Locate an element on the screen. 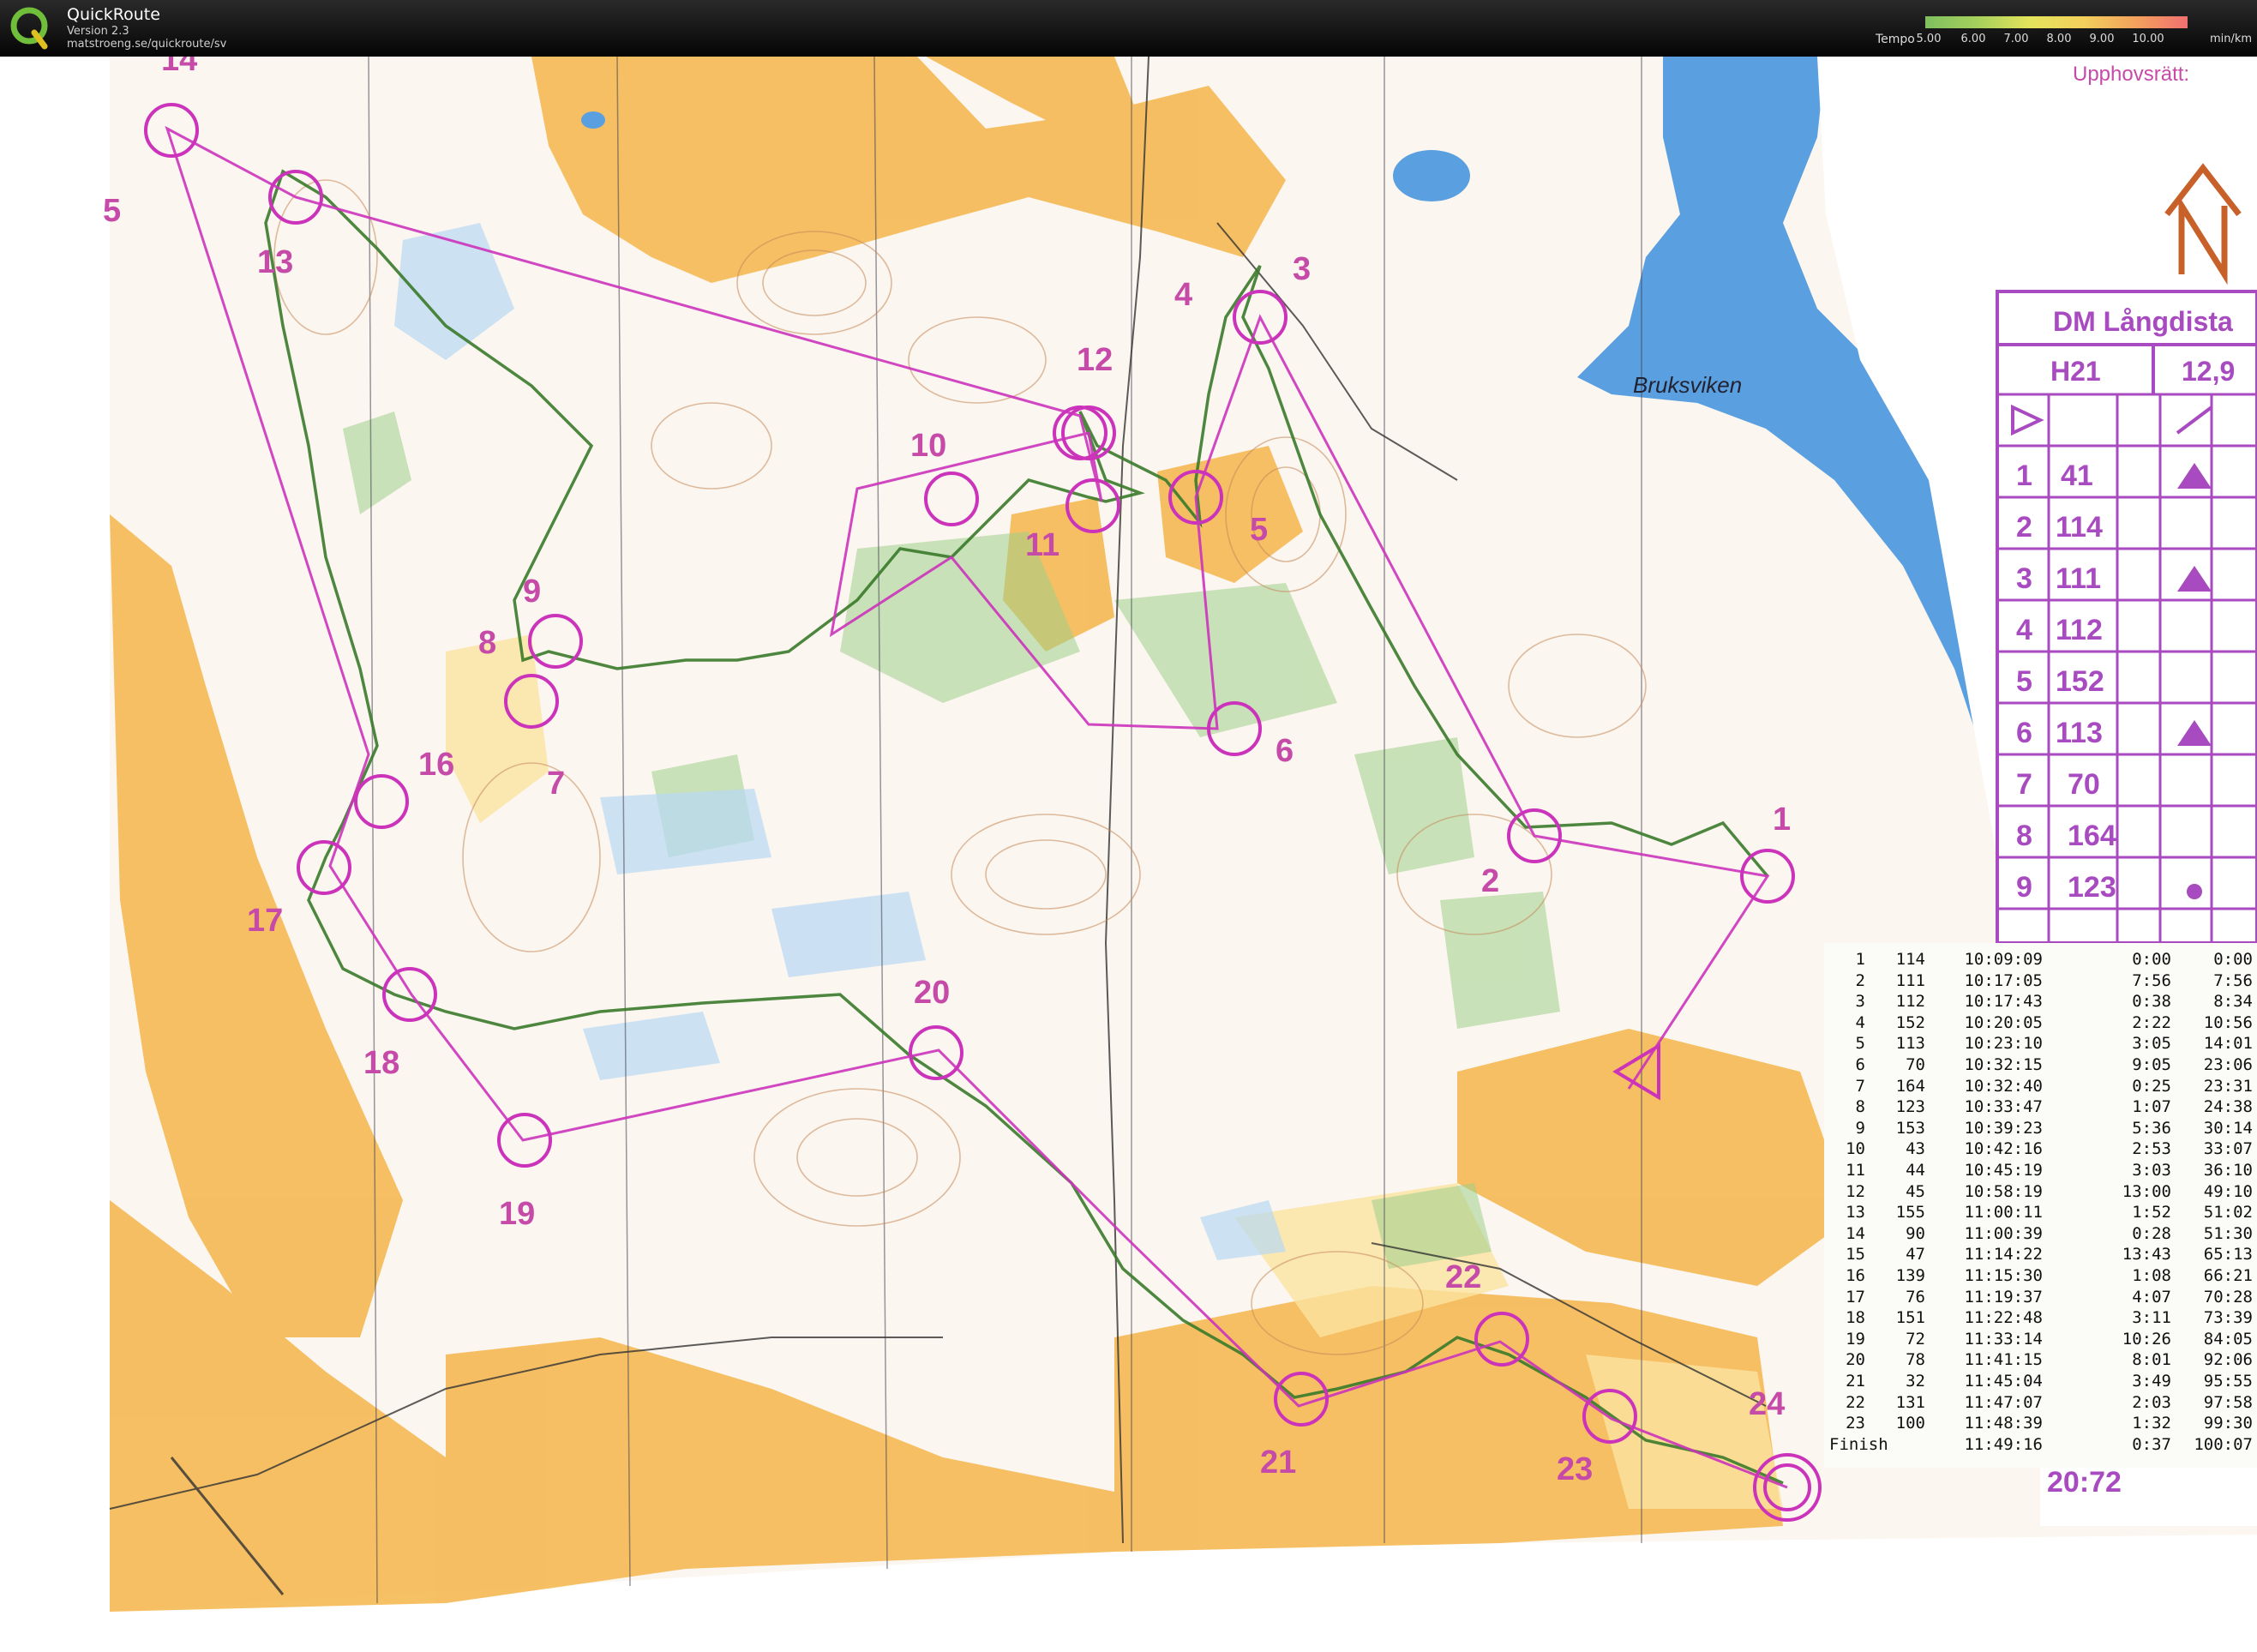  split-leg-time: 0:00 is located at coordinates (2151, 959).